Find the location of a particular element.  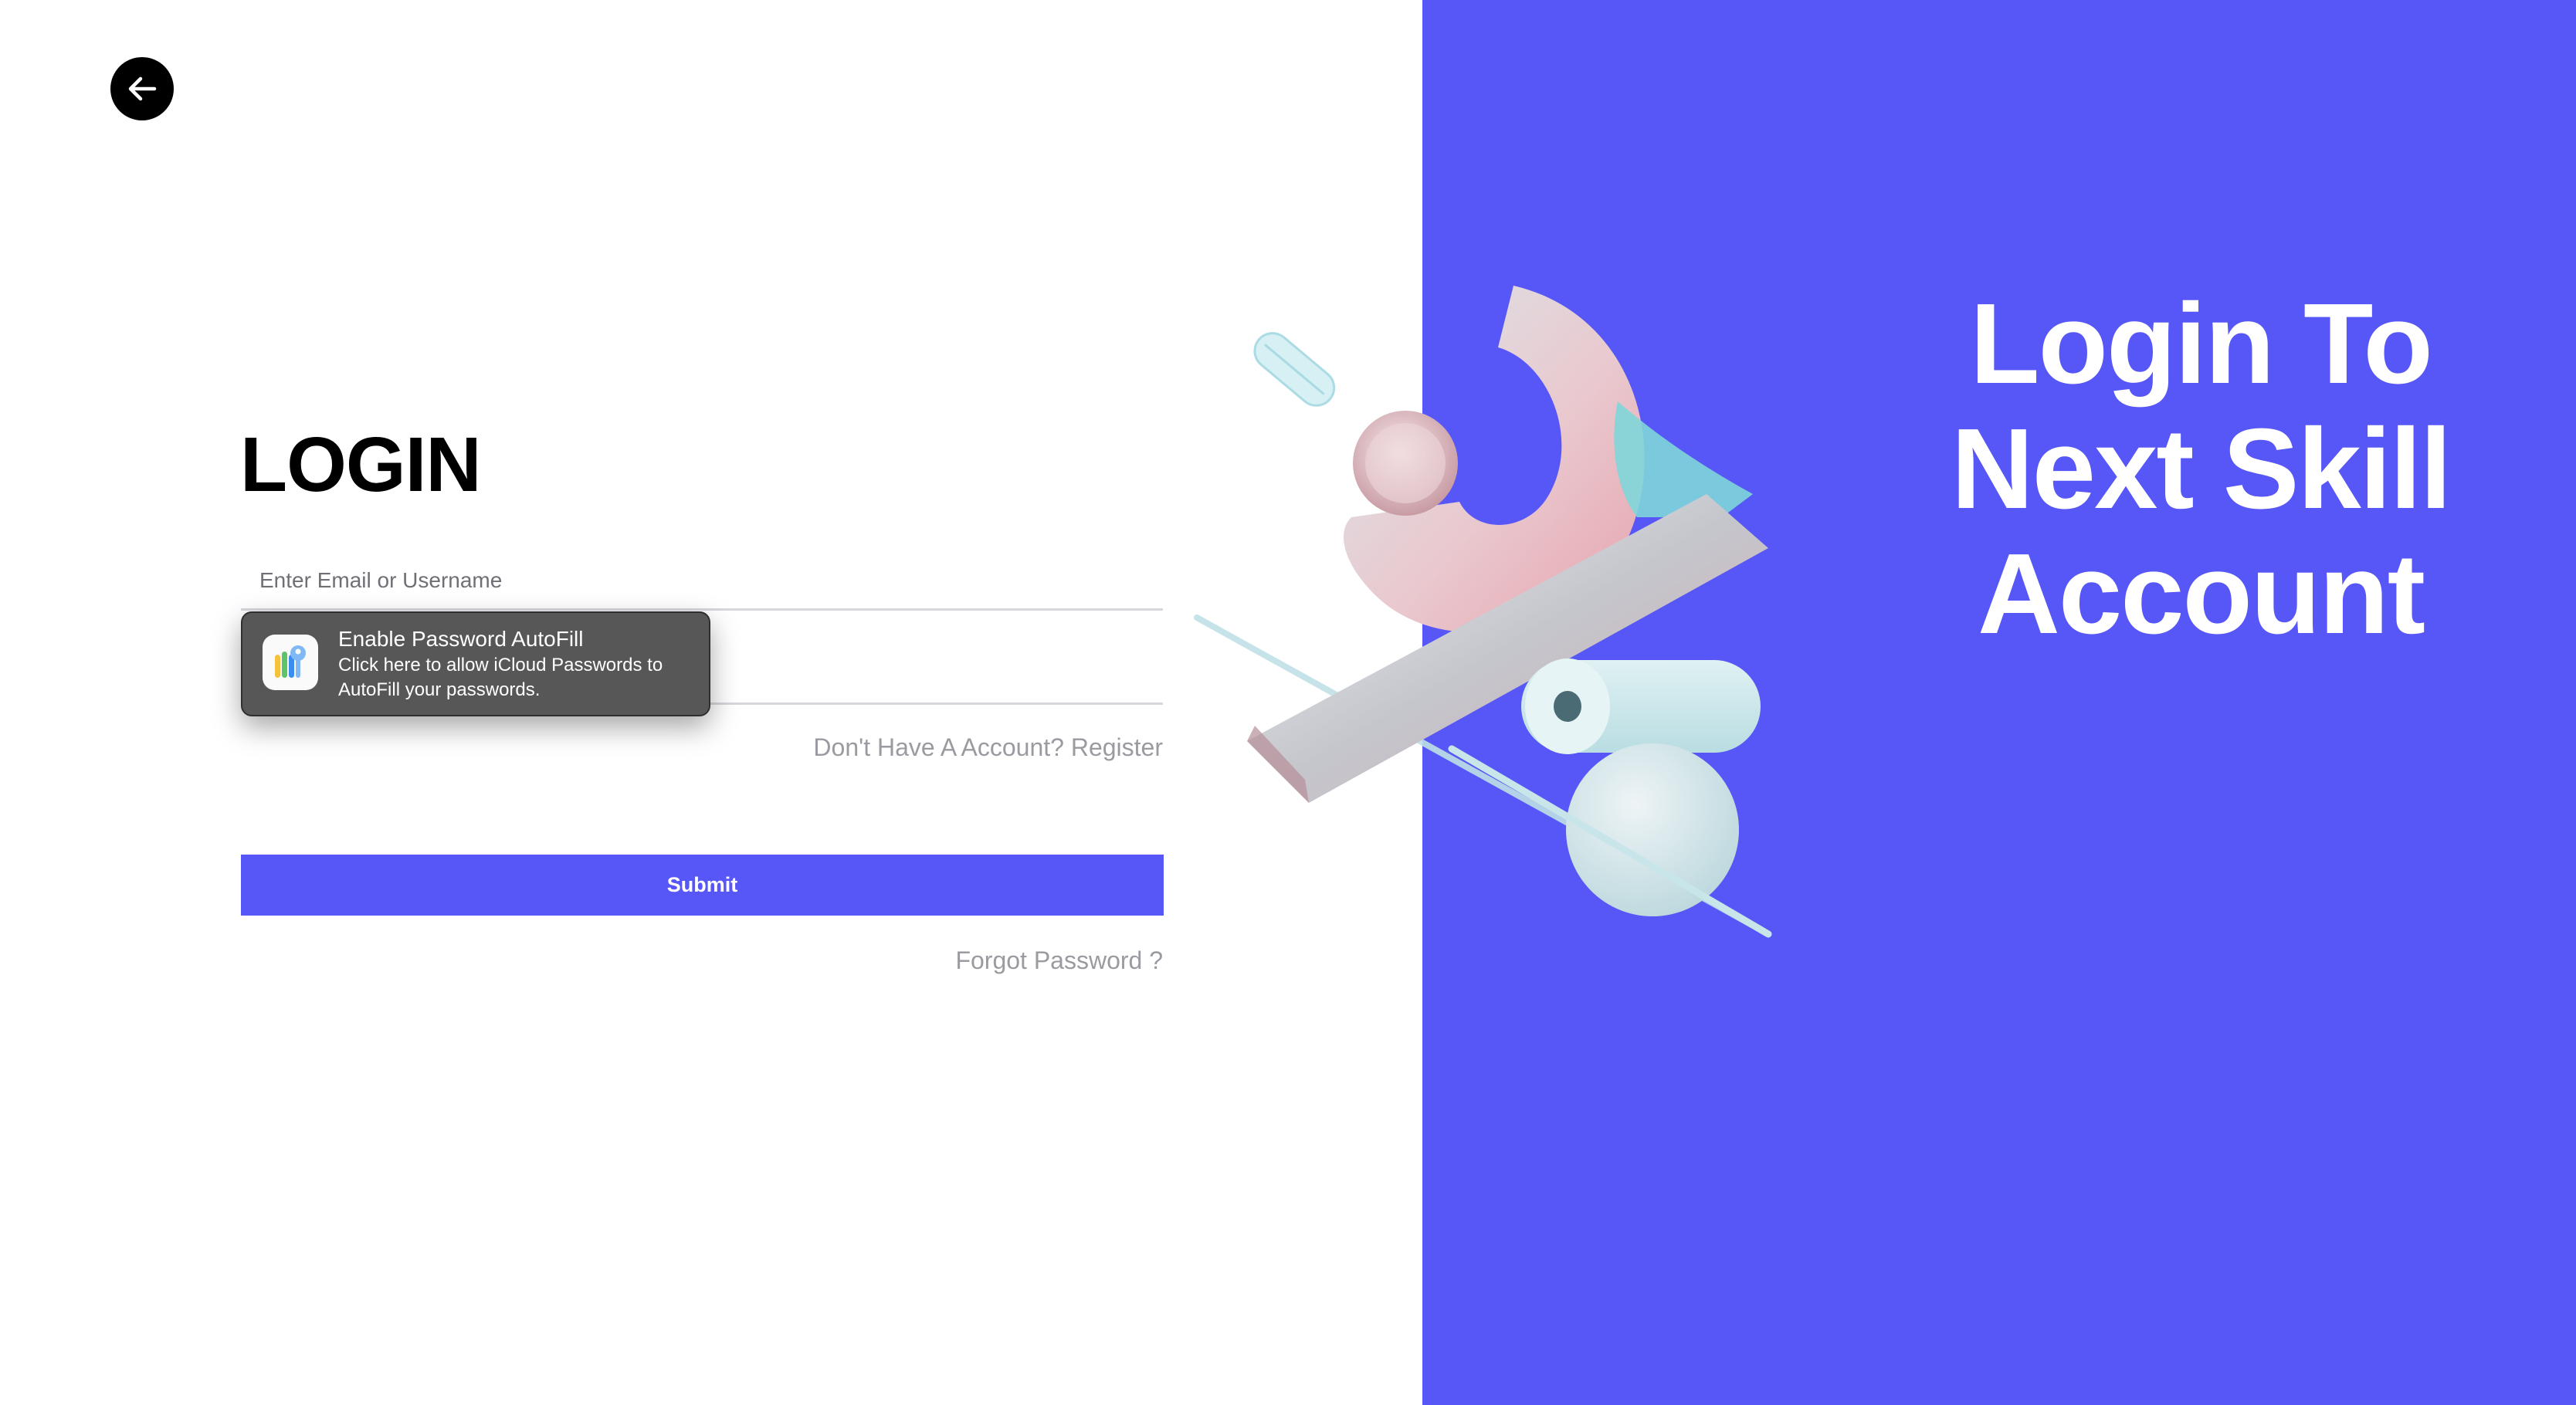

register-link: Don't Have A Account? Register is located at coordinates (988, 748).